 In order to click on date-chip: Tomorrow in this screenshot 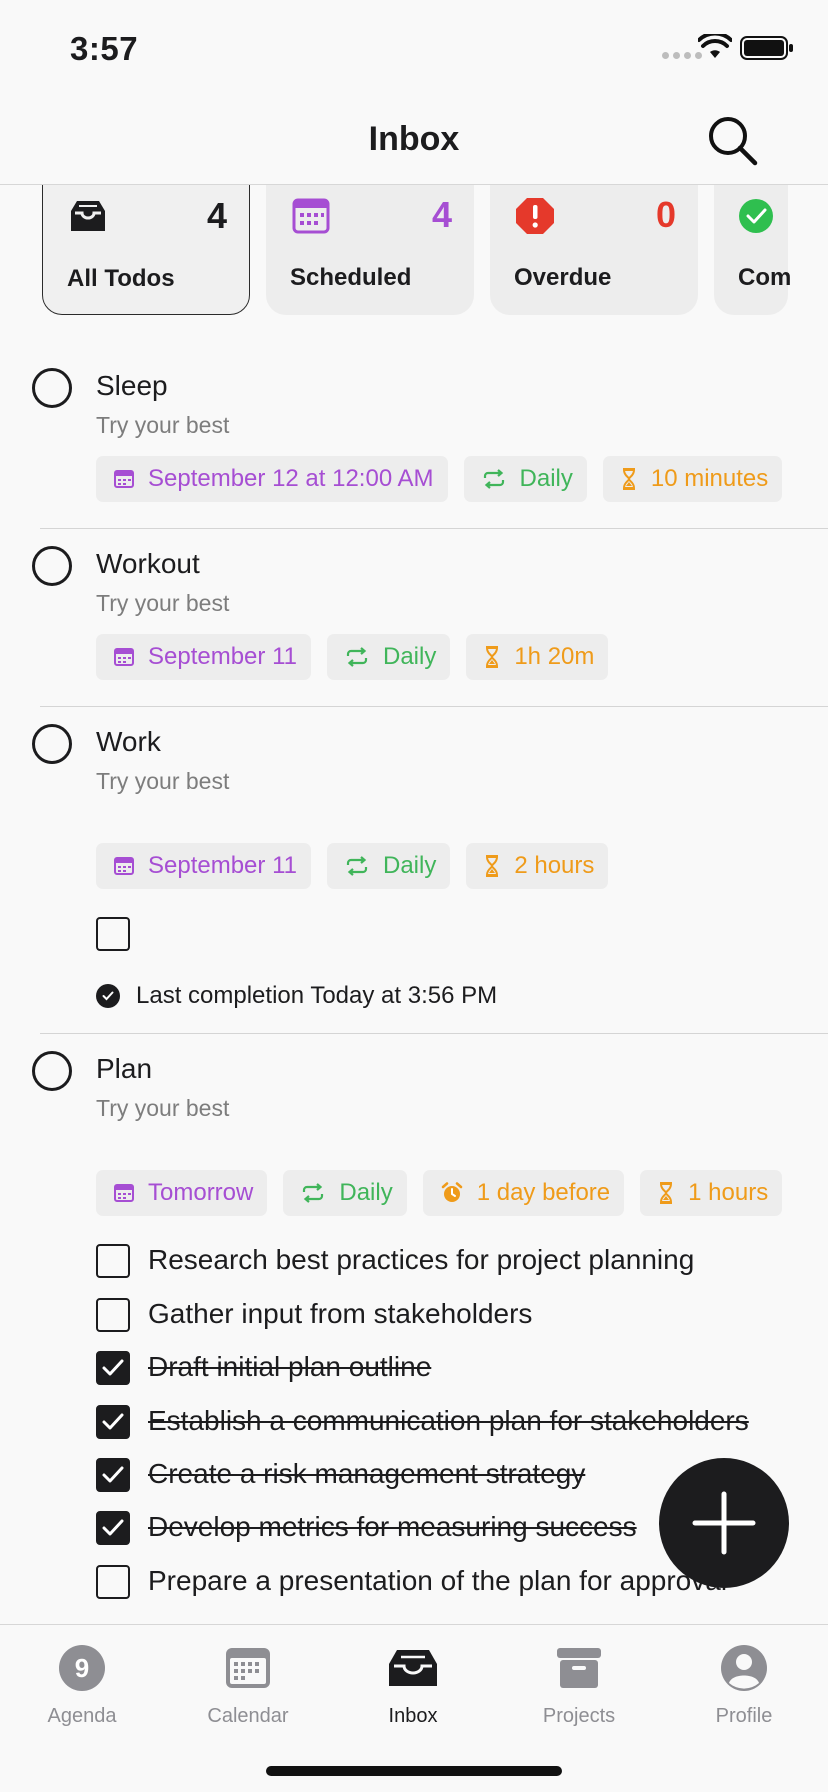, I will do `click(182, 1193)`.